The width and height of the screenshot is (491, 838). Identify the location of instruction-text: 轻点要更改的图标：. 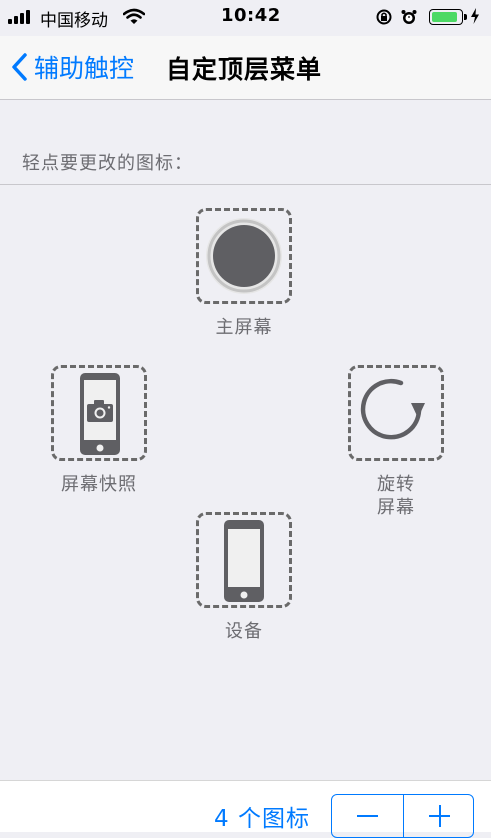
(107, 163).